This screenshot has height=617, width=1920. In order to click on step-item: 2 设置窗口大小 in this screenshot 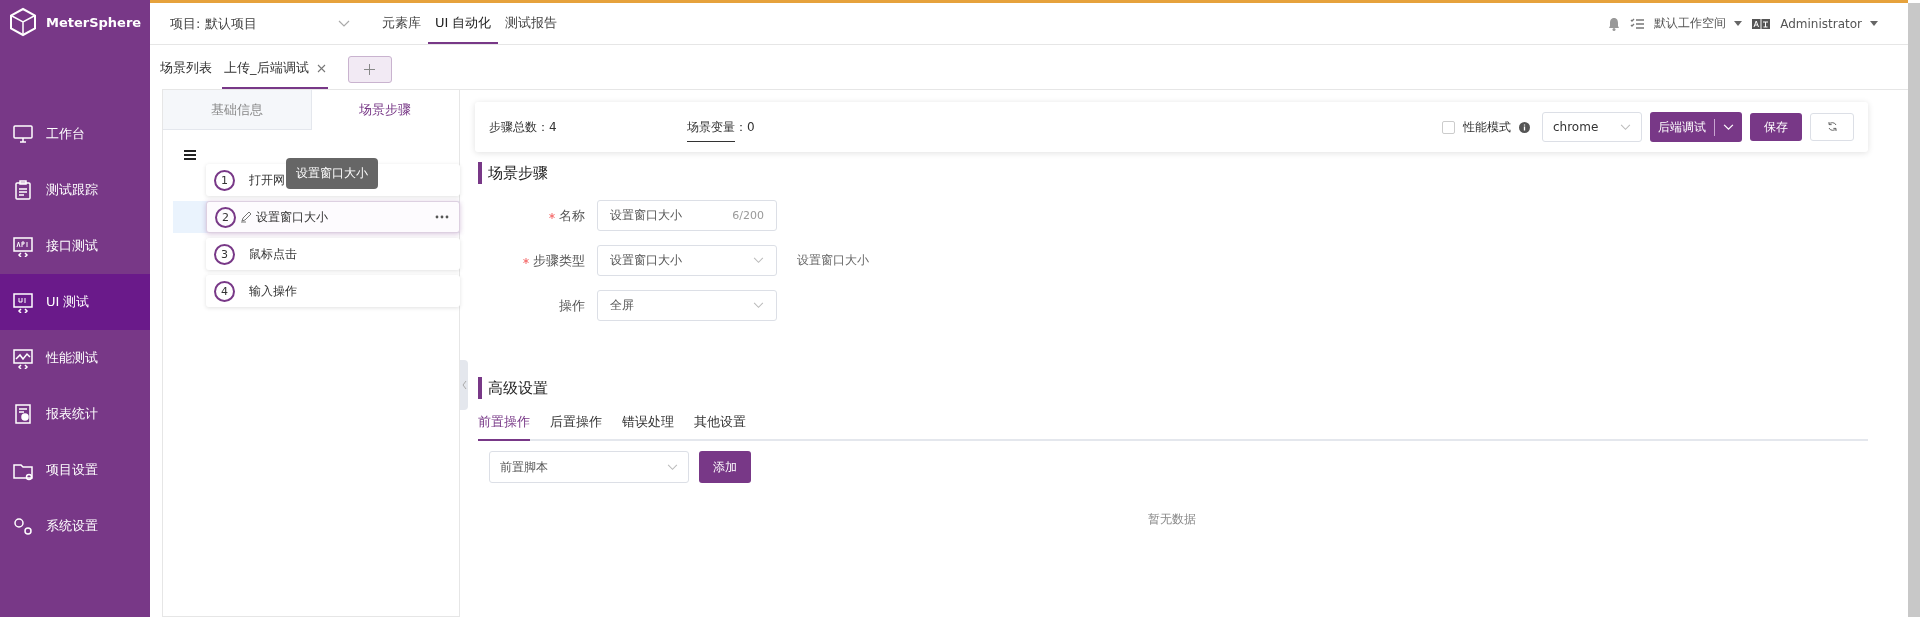, I will do `click(333, 217)`.